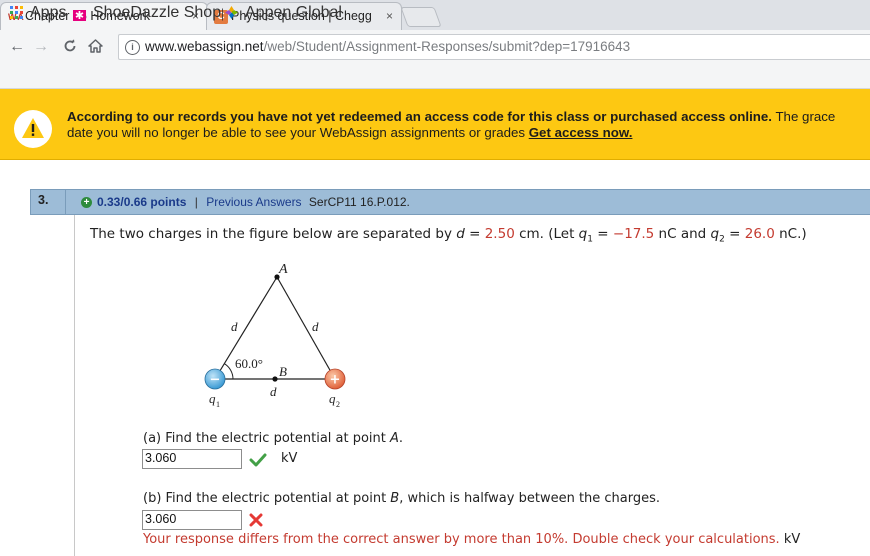 The width and height of the screenshot is (870, 556). I want to click on angle-arc, so click(229, 371).